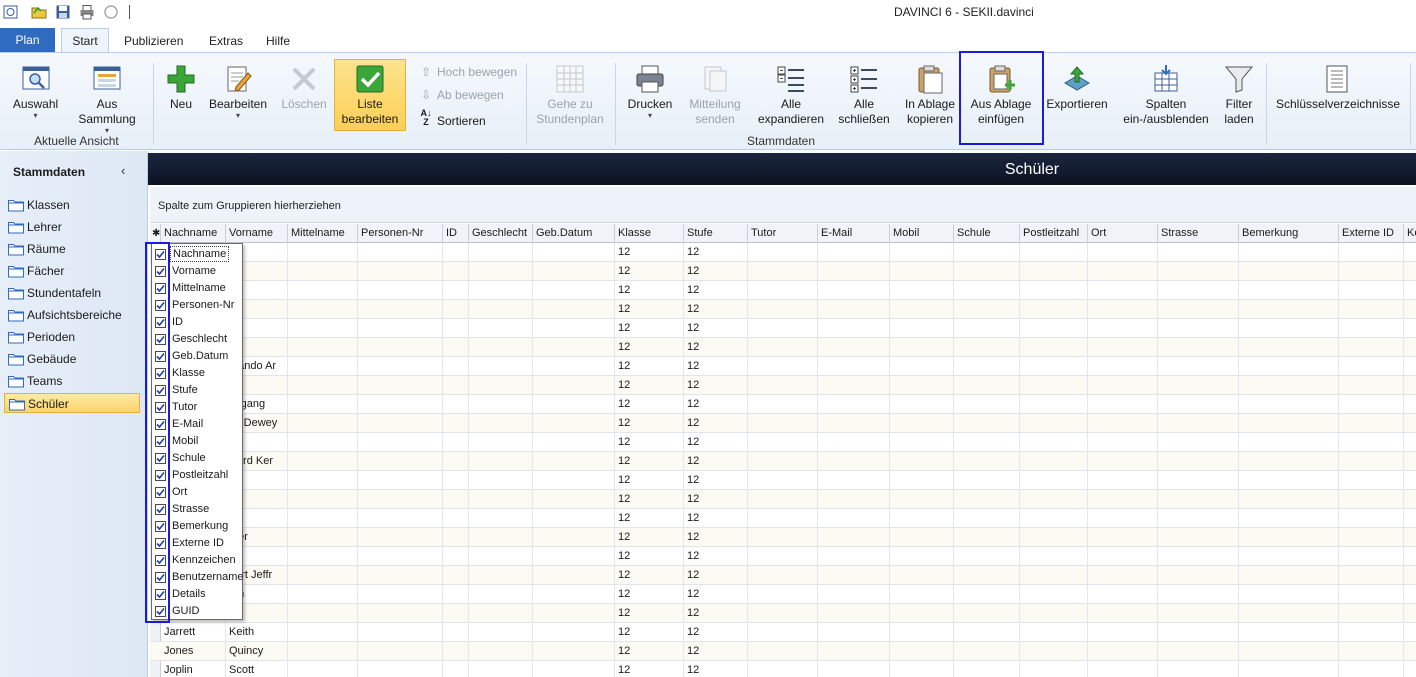  What do you see at coordinates (1289, 233) in the screenshot?
I see `column-header: Bemerkung` at bounding box center [1289, 233].